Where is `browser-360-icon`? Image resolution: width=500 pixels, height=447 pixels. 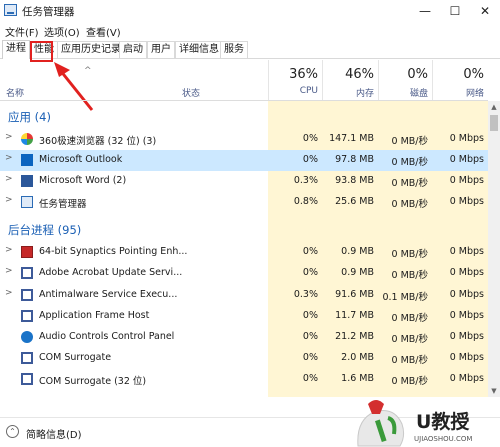 browser-360-icon is located at coordinates (27, 139).